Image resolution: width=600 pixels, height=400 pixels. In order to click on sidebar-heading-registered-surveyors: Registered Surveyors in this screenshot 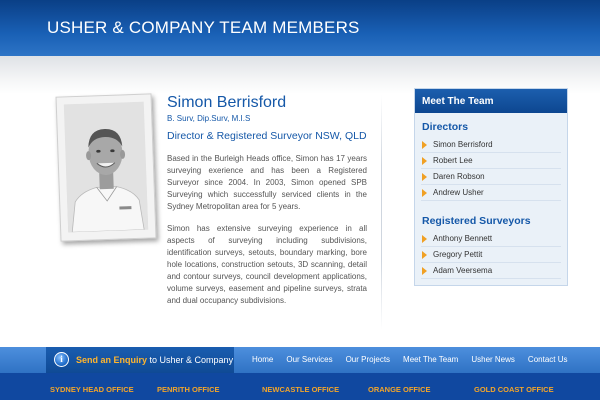, I will do `click(476, 221)`.